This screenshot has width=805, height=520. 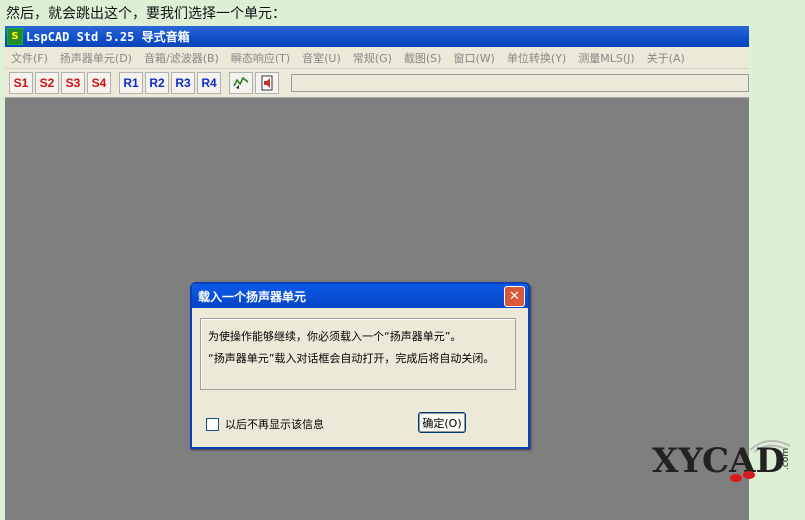 I want to click on menu-about: 关于(A), so click(x=666, y=58).